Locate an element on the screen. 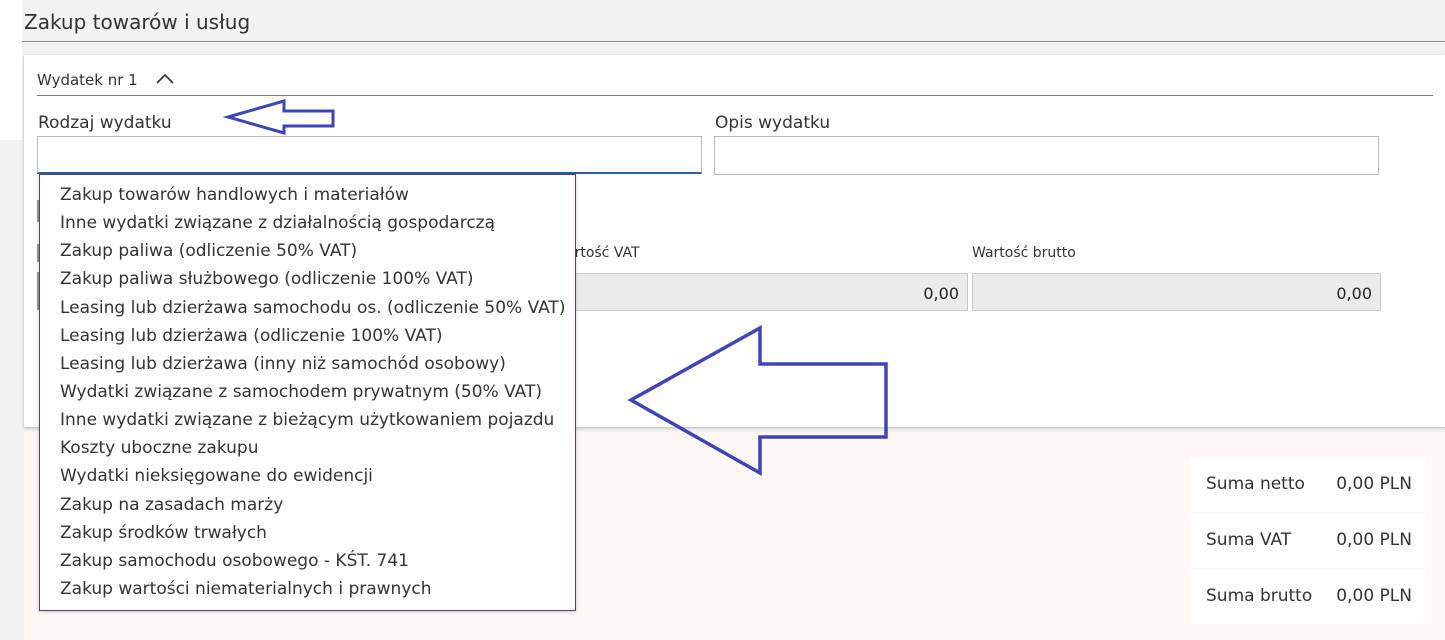 This screenshot has width=1445, height=640. arrow-to-dropdown is located at coordinates (757, 401).